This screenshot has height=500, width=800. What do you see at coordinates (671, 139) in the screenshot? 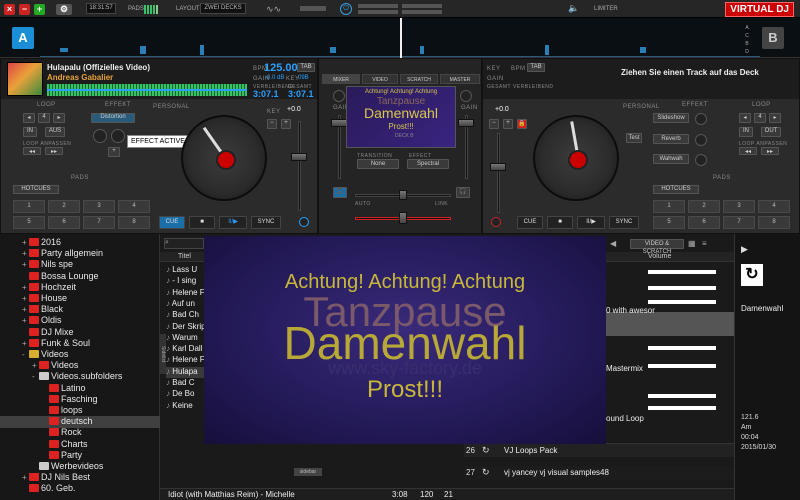
I see `effect-slot-2: Reverb` at bounding box center [671, 139].